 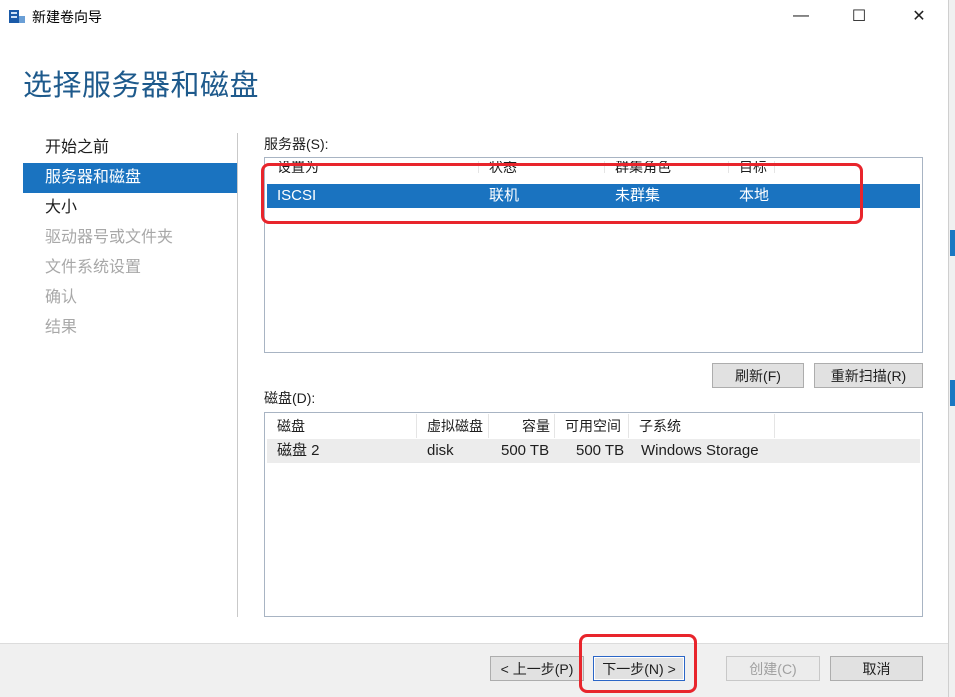 I want to click on disk-capacity-cell: 500 TB, so click(x=525, y=450).